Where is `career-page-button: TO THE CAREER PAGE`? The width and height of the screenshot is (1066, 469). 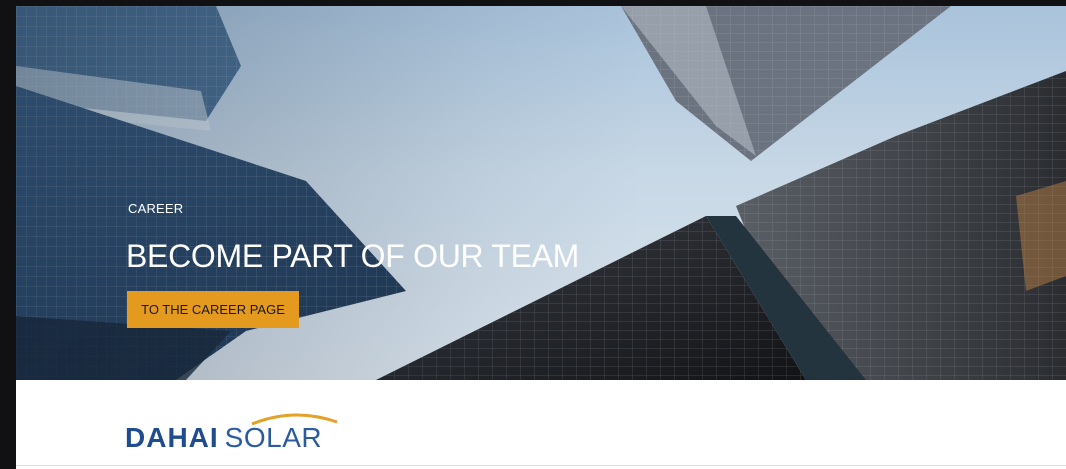 career-page-button: TO THE CAREER PAGE is located at coordinates (213, 309).